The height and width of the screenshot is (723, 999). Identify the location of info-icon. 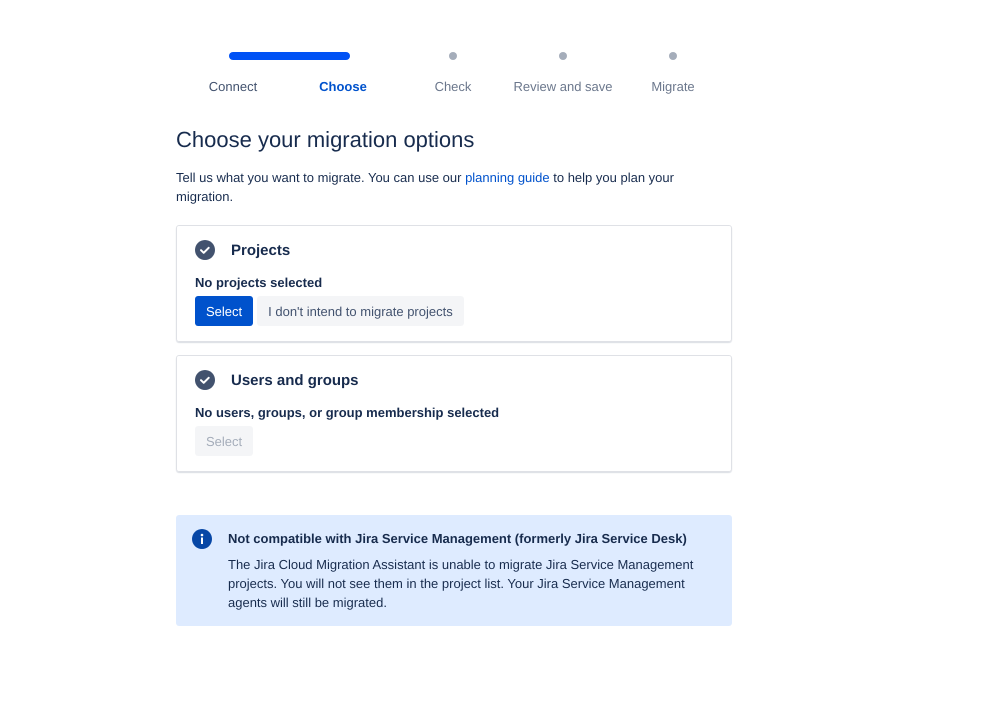
(202, 539).